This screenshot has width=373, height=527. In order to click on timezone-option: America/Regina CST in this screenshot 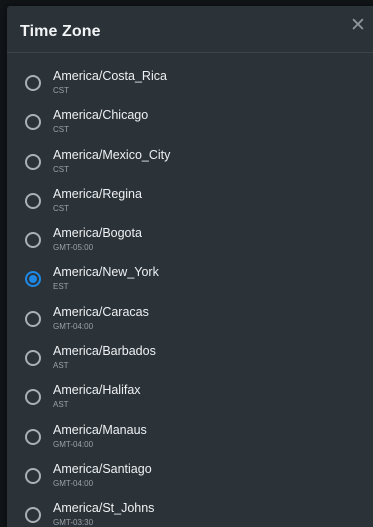, I will do `click(190, 202)`.